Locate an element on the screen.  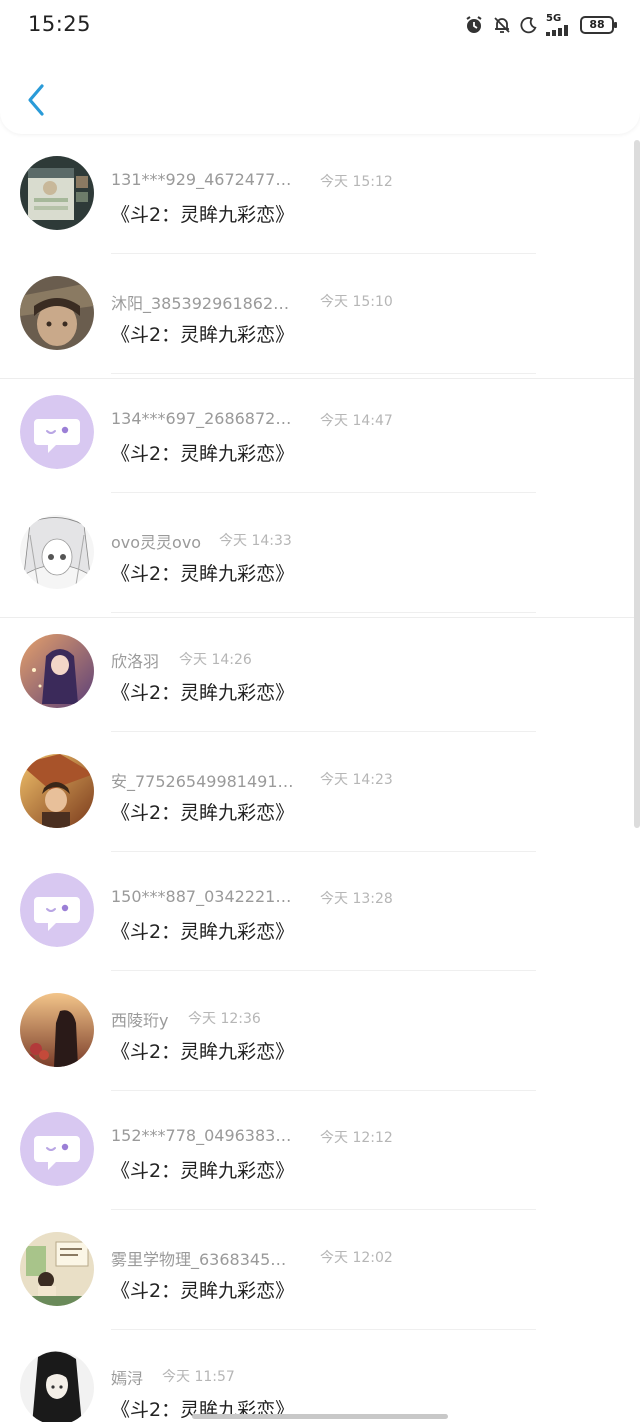
status-time: 15:25 is located at coordinates (60, 24).